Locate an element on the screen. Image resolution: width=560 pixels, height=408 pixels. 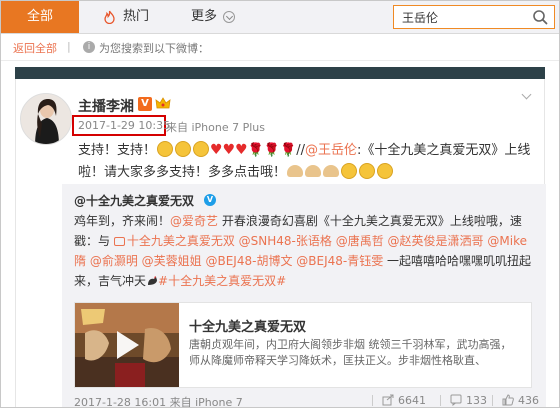
like-count: 436 is located at coordinates (515, 400).